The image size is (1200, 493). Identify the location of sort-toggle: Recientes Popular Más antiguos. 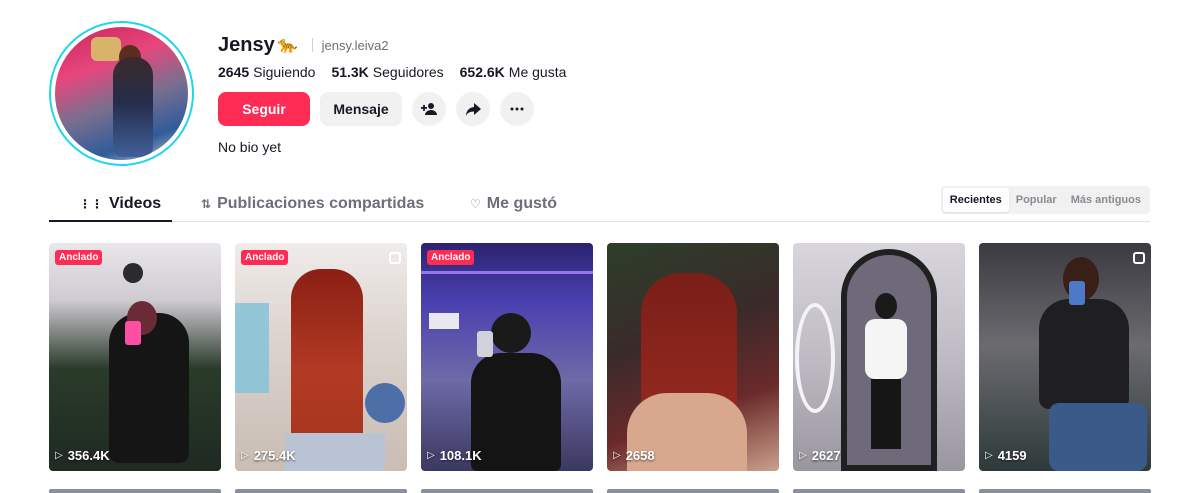
(1045, 200).